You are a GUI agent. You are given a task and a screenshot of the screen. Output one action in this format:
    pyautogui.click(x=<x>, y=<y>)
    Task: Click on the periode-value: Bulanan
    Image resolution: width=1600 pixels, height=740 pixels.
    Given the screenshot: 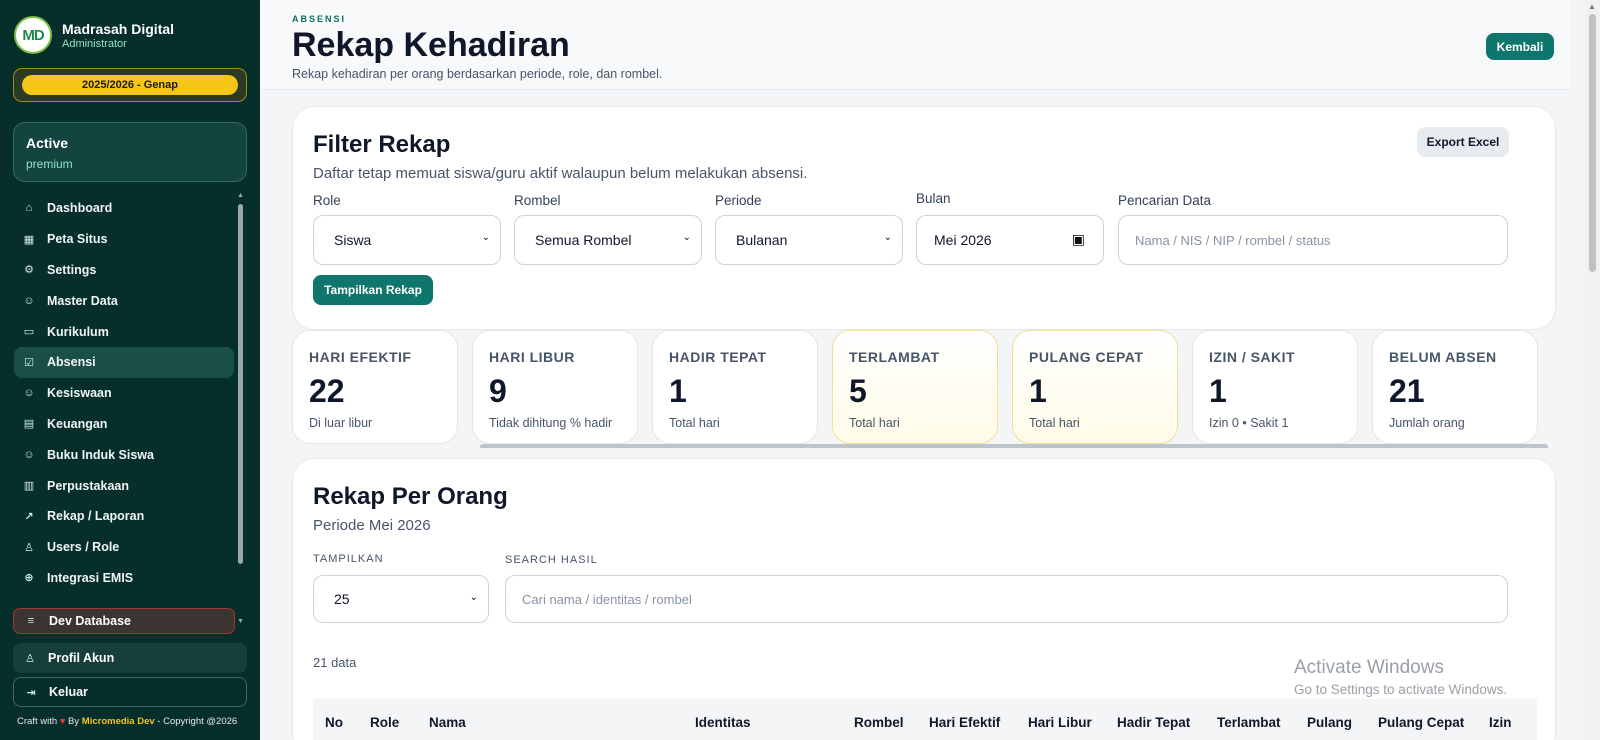 What is the action you would take?
    pyautogui.click(x=762, y=240)
    